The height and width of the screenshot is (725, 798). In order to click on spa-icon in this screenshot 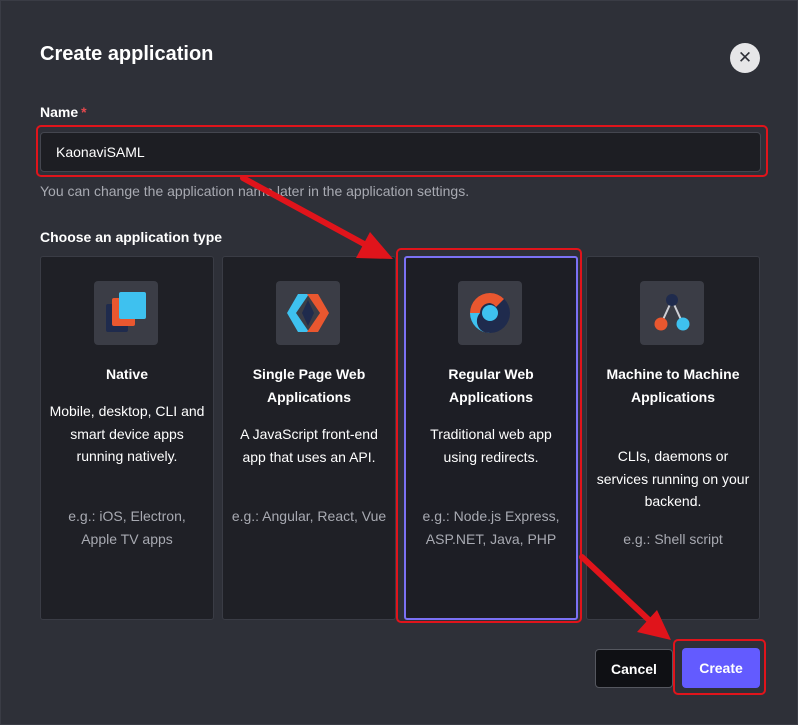, I will do `click(308, 313)`.